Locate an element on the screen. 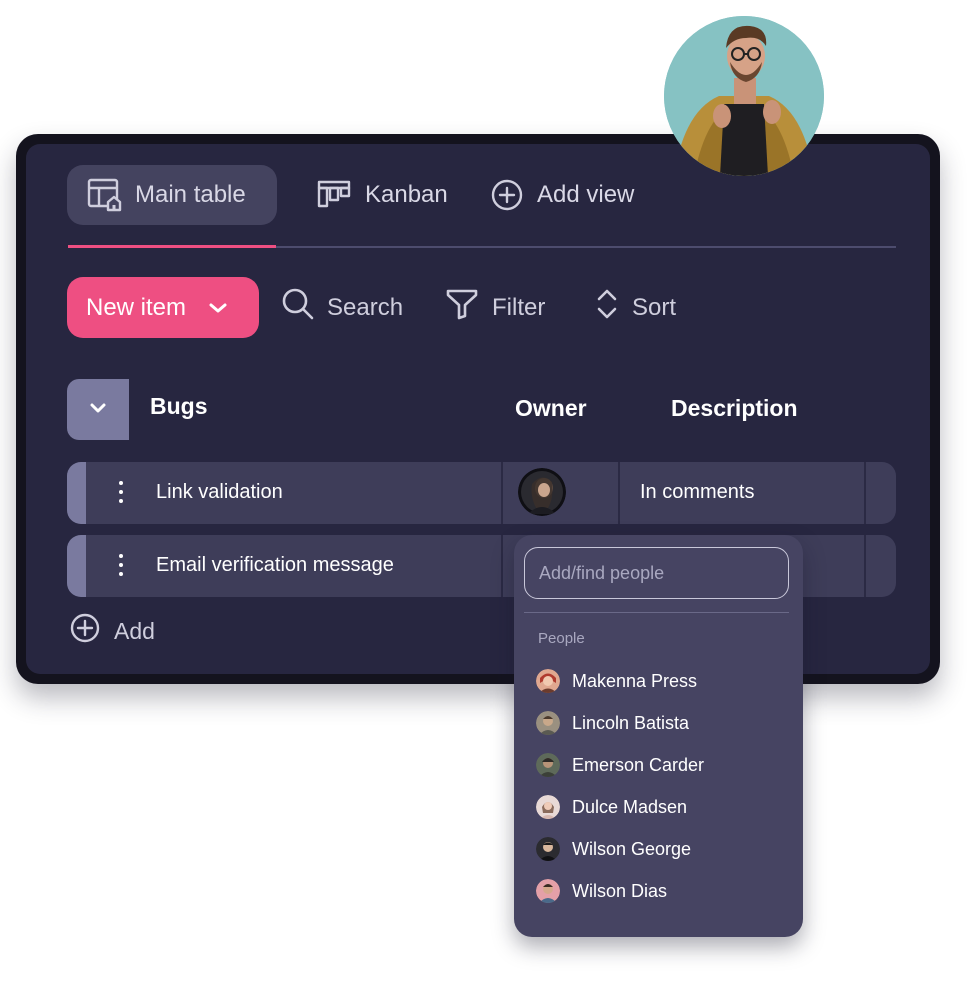  new-item-button: New item is located at coordinates (163, 307).